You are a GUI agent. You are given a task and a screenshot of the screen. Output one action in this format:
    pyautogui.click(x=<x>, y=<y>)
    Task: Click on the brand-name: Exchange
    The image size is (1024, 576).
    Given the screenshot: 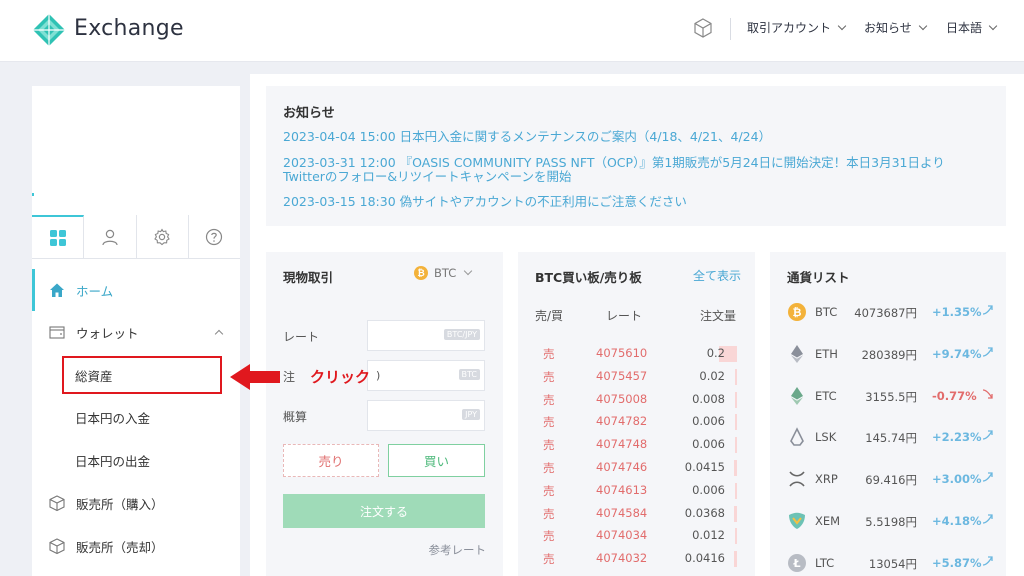 What is the action you would take?
    pyautogui.click(x=129, y=28)
    